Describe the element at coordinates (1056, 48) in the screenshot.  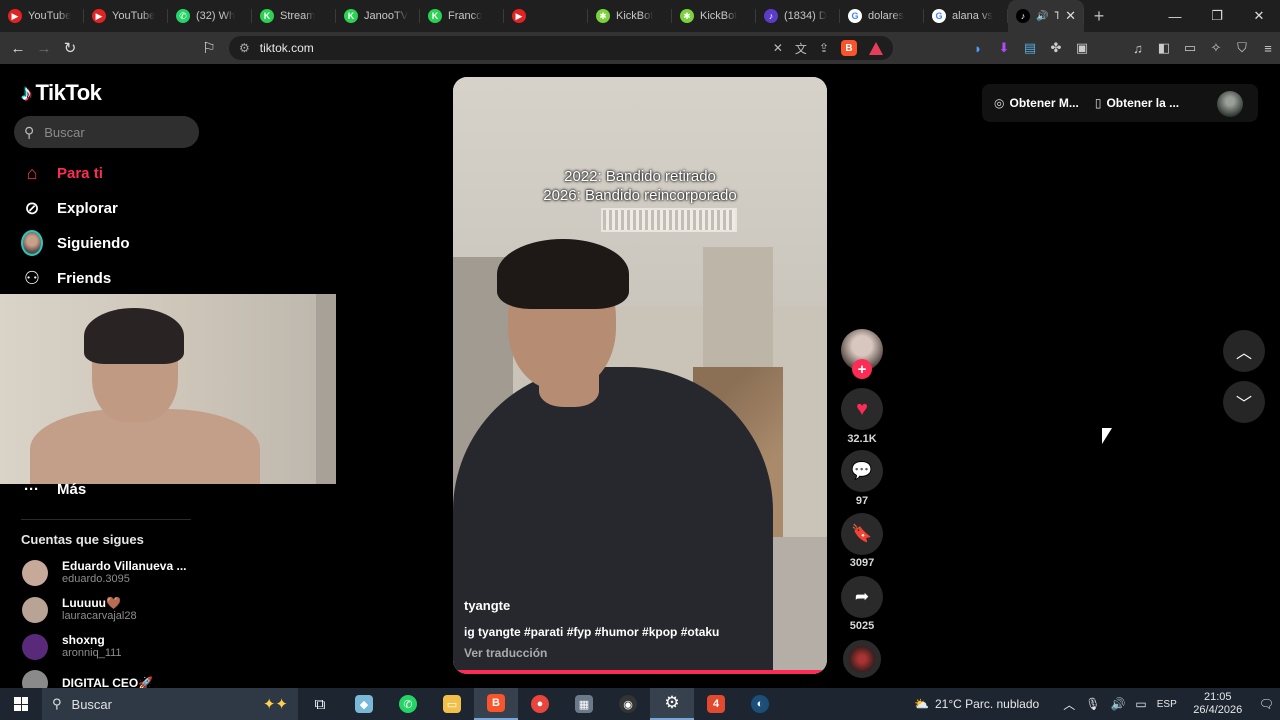
I see `puzzle-icon: ✤` at that location.